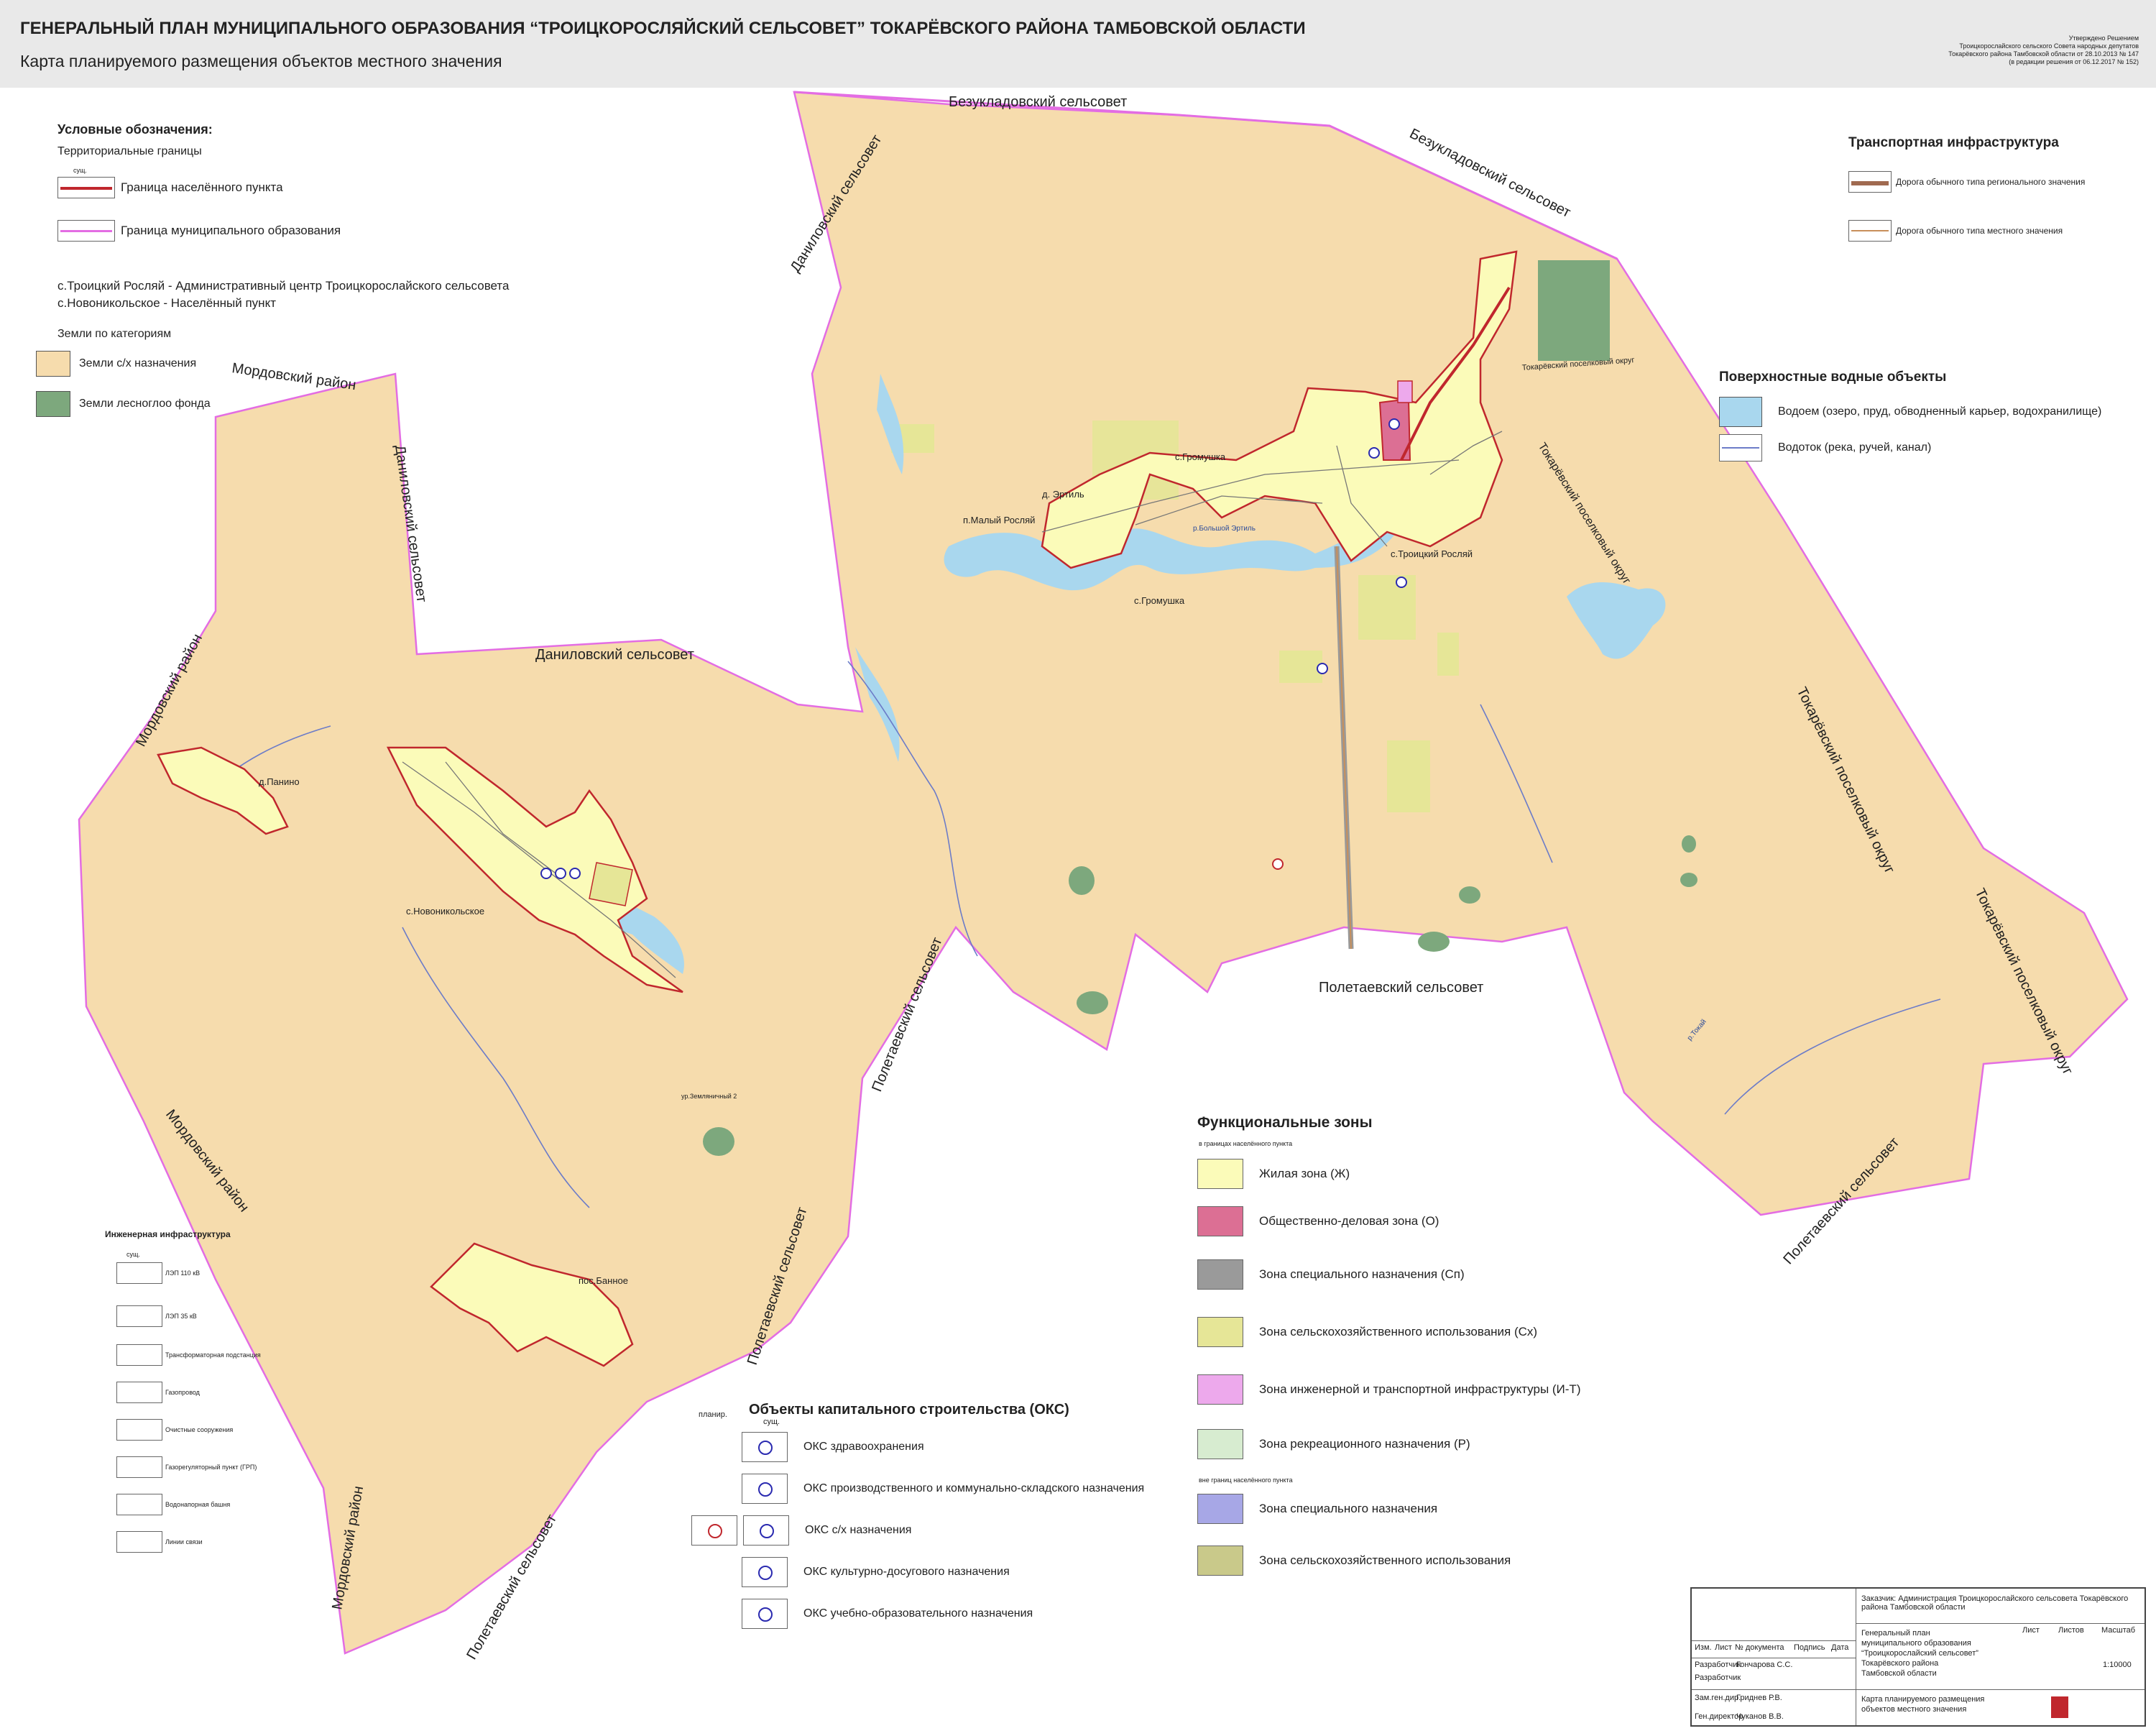 The width and height of the screenshot is (2156, 1736). Describe the element at coordinates (1916, 1643) in the screenshot. I see `stamp-project-1: муниципального образования` at that location.